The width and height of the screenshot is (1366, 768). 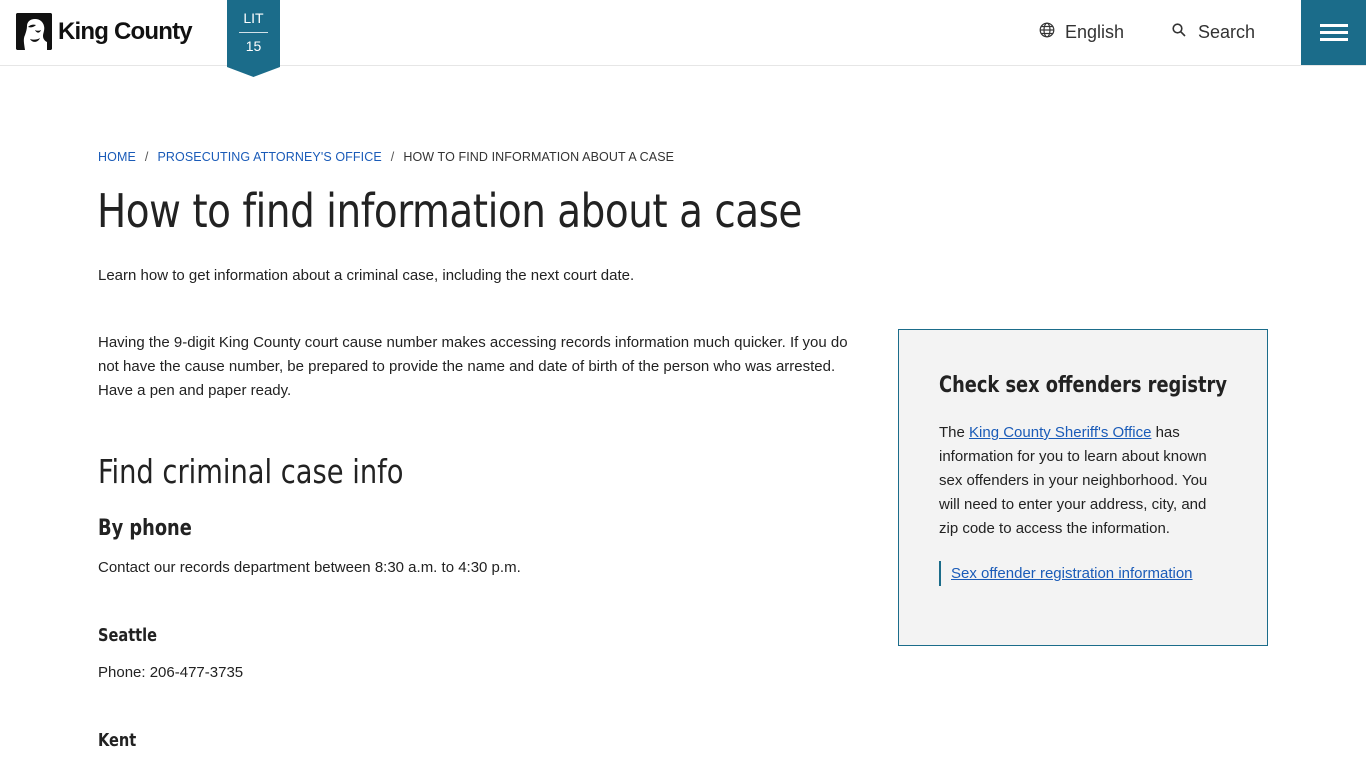 What do you see at coordinates (683, 38) in the screenshot?
I see `site-header: King County LIT 15 English Search` at bounding box center [683, 38].